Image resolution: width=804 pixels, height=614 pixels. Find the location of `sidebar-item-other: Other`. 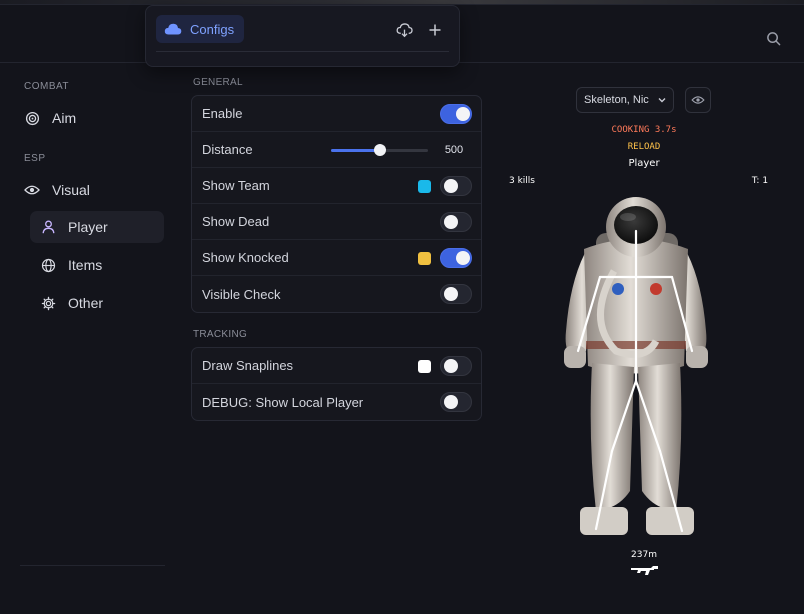

sidebar-item-other: Other is located at coordinates (97, 303).